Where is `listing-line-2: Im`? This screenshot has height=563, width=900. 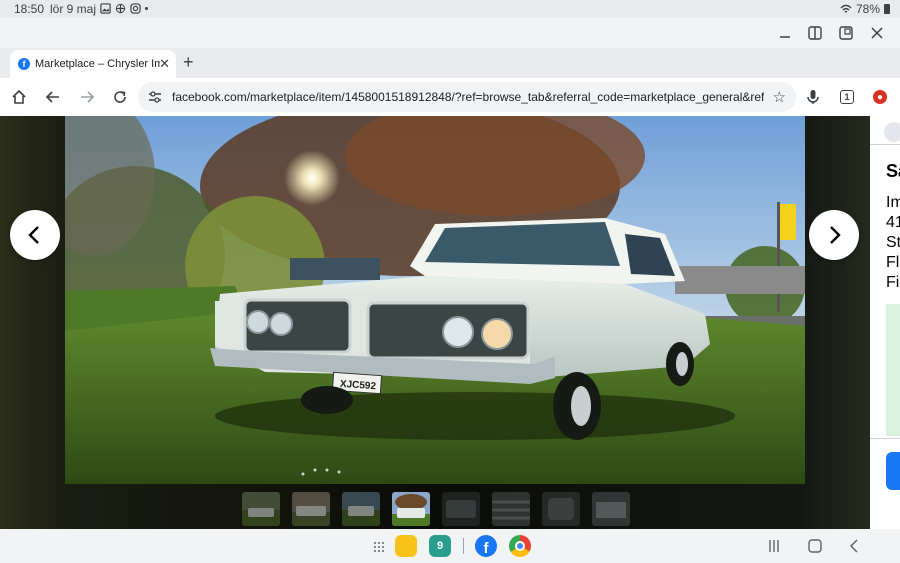
listing-line-2: Im is located at coordinates (893, 202).